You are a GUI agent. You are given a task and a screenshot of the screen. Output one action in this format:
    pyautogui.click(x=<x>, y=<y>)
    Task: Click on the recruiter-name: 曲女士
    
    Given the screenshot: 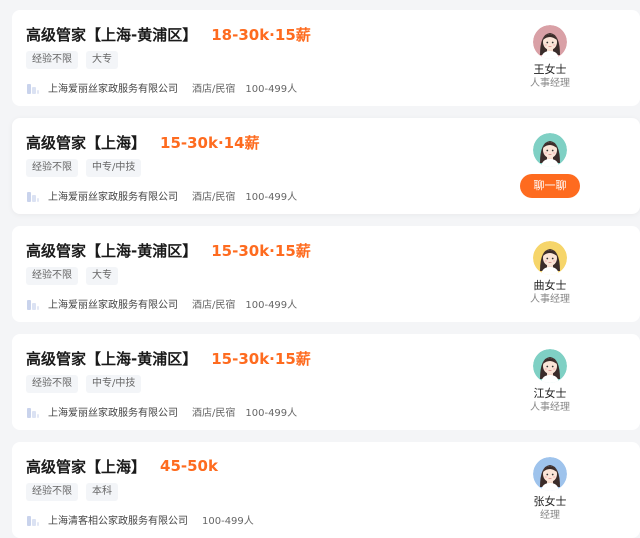 What is the action you would take?
    pyautogui.click(x=550, y=285)
    